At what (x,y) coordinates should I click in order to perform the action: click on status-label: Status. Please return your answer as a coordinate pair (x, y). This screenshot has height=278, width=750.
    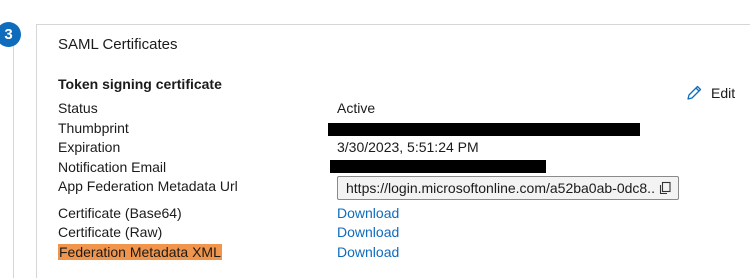
    Looking at the image, I should click on (78, 108).